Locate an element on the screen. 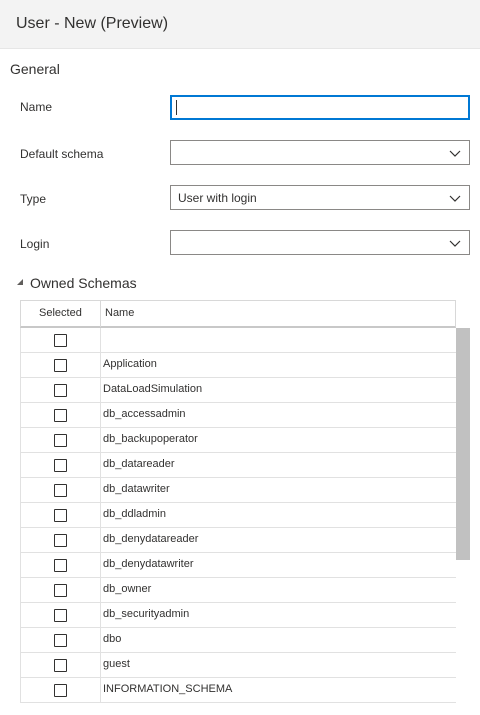 The height and width of the screenshot is (715, 480). table-row: db_datawriter is located at coordinates (238, 490).